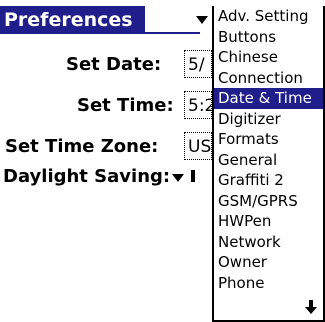  I want to click on menu-item: Phone, so click(268, 283).